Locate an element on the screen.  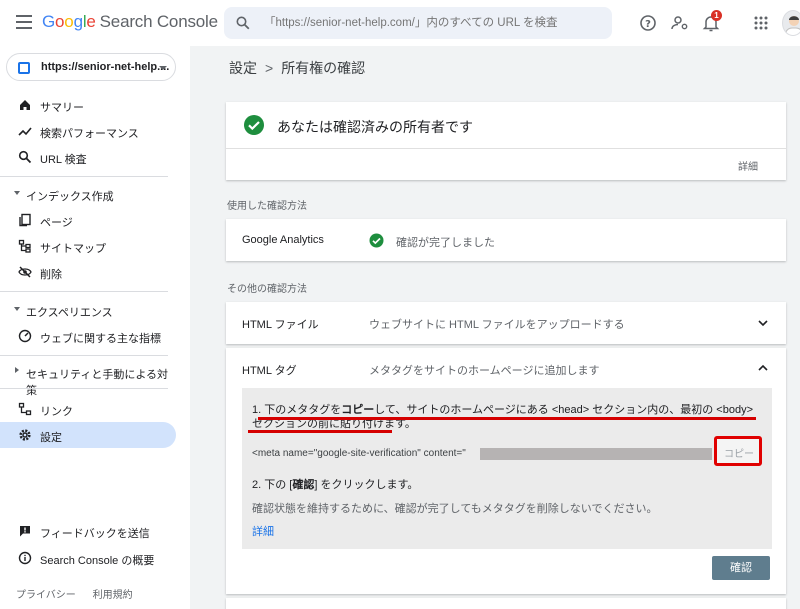
step-2-text: 2. 下の [確認] をクリックします。 is located at coordinates (335, 484).